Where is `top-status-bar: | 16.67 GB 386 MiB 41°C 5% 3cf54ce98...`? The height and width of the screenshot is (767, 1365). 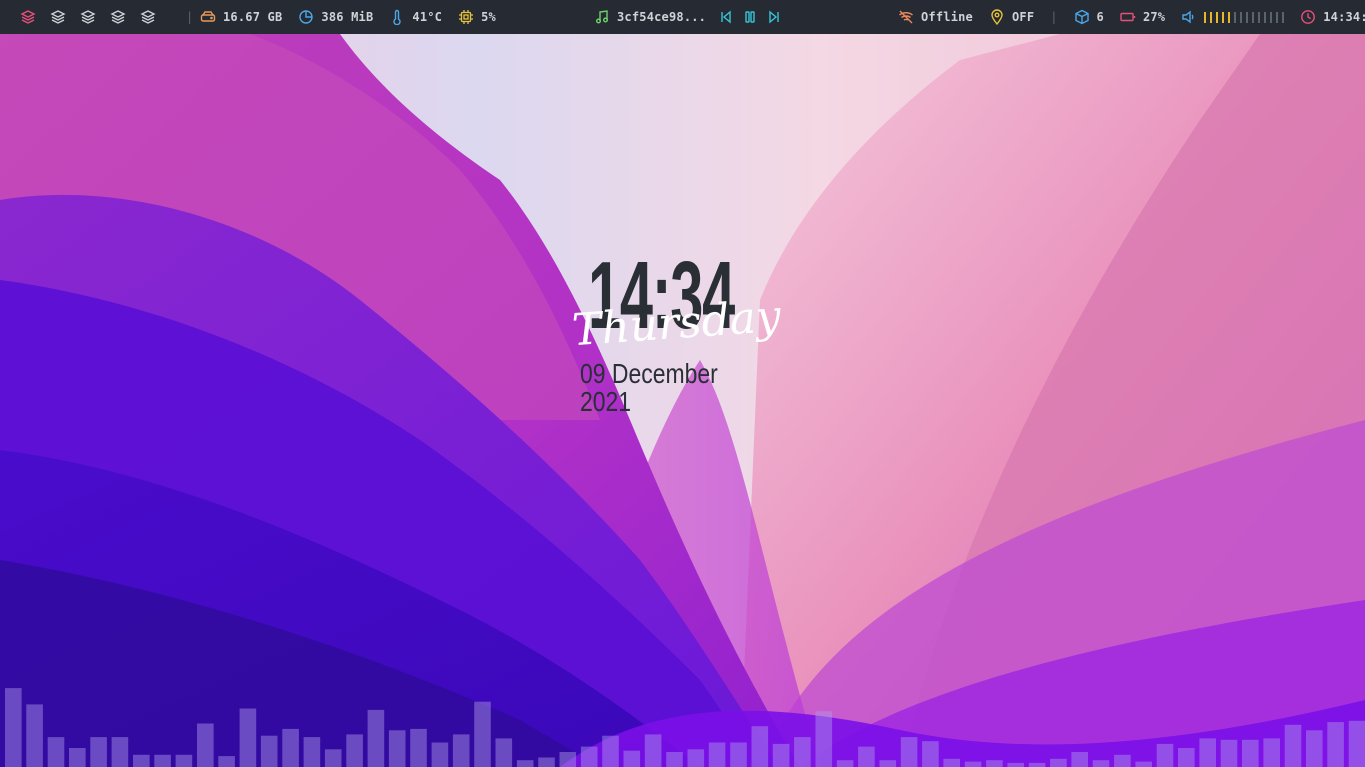 top-status-bar: | 16.67 GB 386 MiB 41°C 5% 3cf54ce98... is located at coordinates (682, 17).